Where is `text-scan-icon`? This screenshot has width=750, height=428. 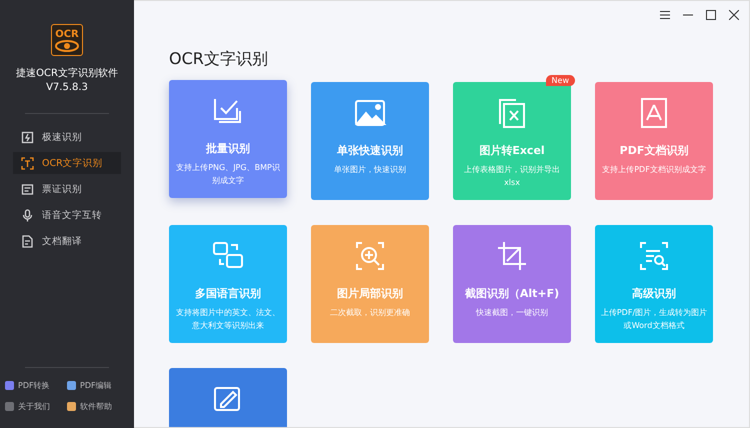
text-scan-icon is located at coordinates (27, 163).